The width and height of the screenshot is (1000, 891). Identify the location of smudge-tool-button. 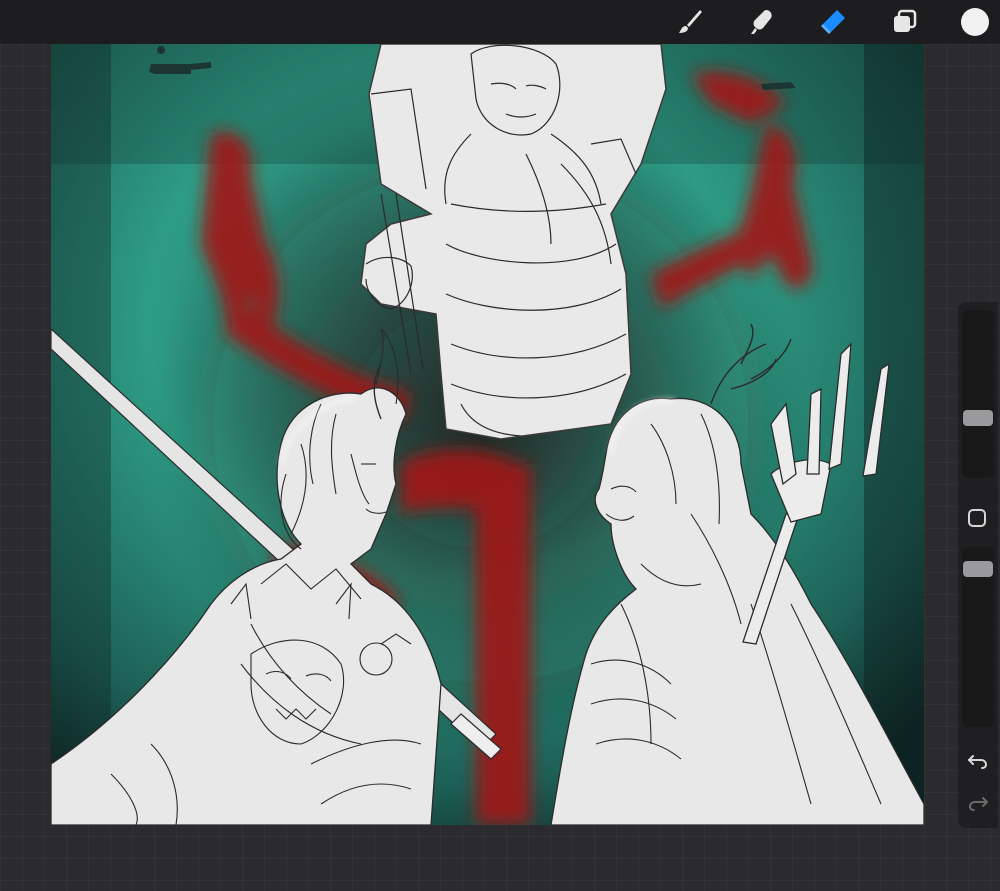
(762, 22).